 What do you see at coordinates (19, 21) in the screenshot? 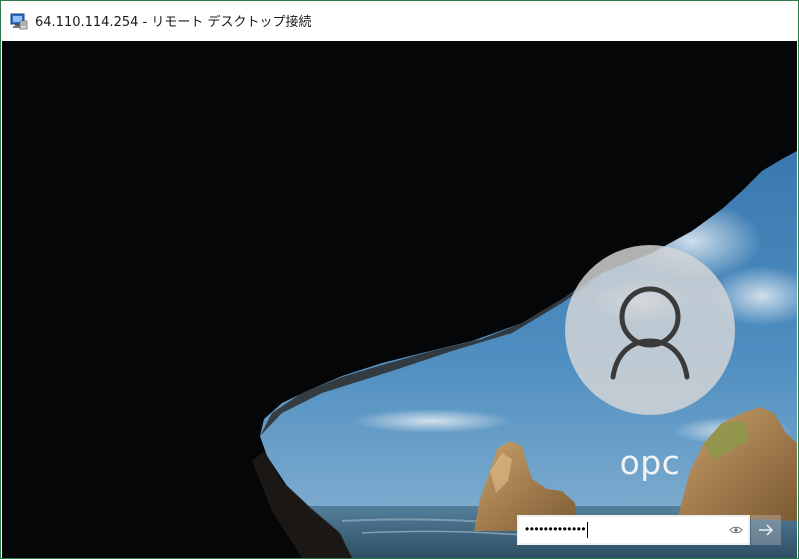
I see `remote-desktop-icon` at bounding box center [19, 21].